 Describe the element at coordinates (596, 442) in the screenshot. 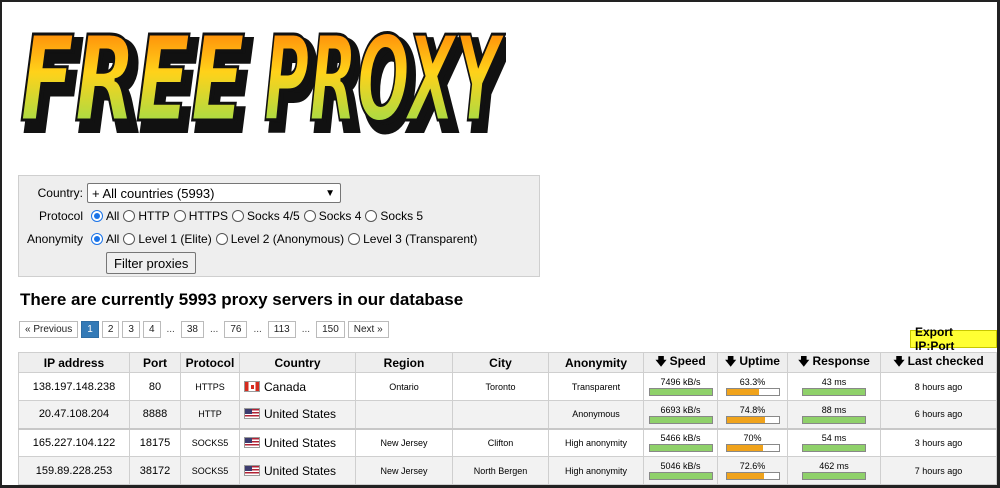

I see `cell-anonymity: High anonymity` at that location.